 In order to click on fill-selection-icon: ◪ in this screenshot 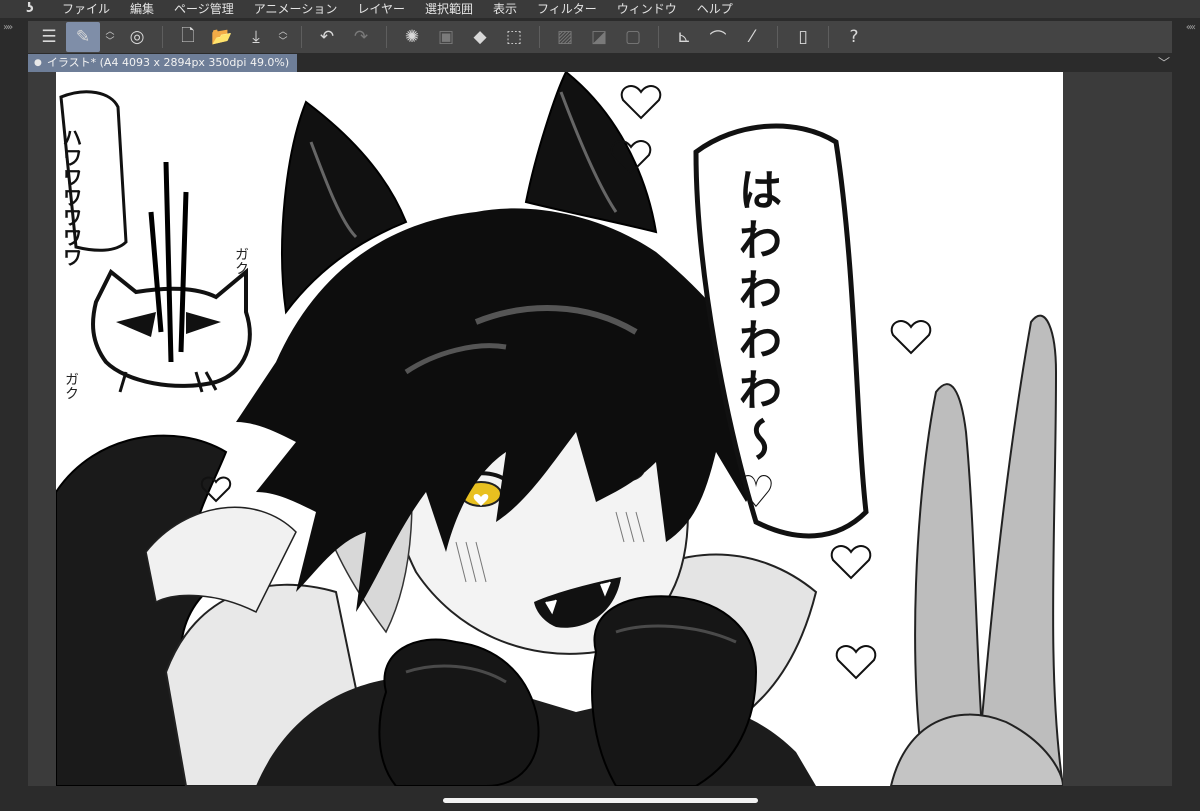, I will do `click(599, 37)`.